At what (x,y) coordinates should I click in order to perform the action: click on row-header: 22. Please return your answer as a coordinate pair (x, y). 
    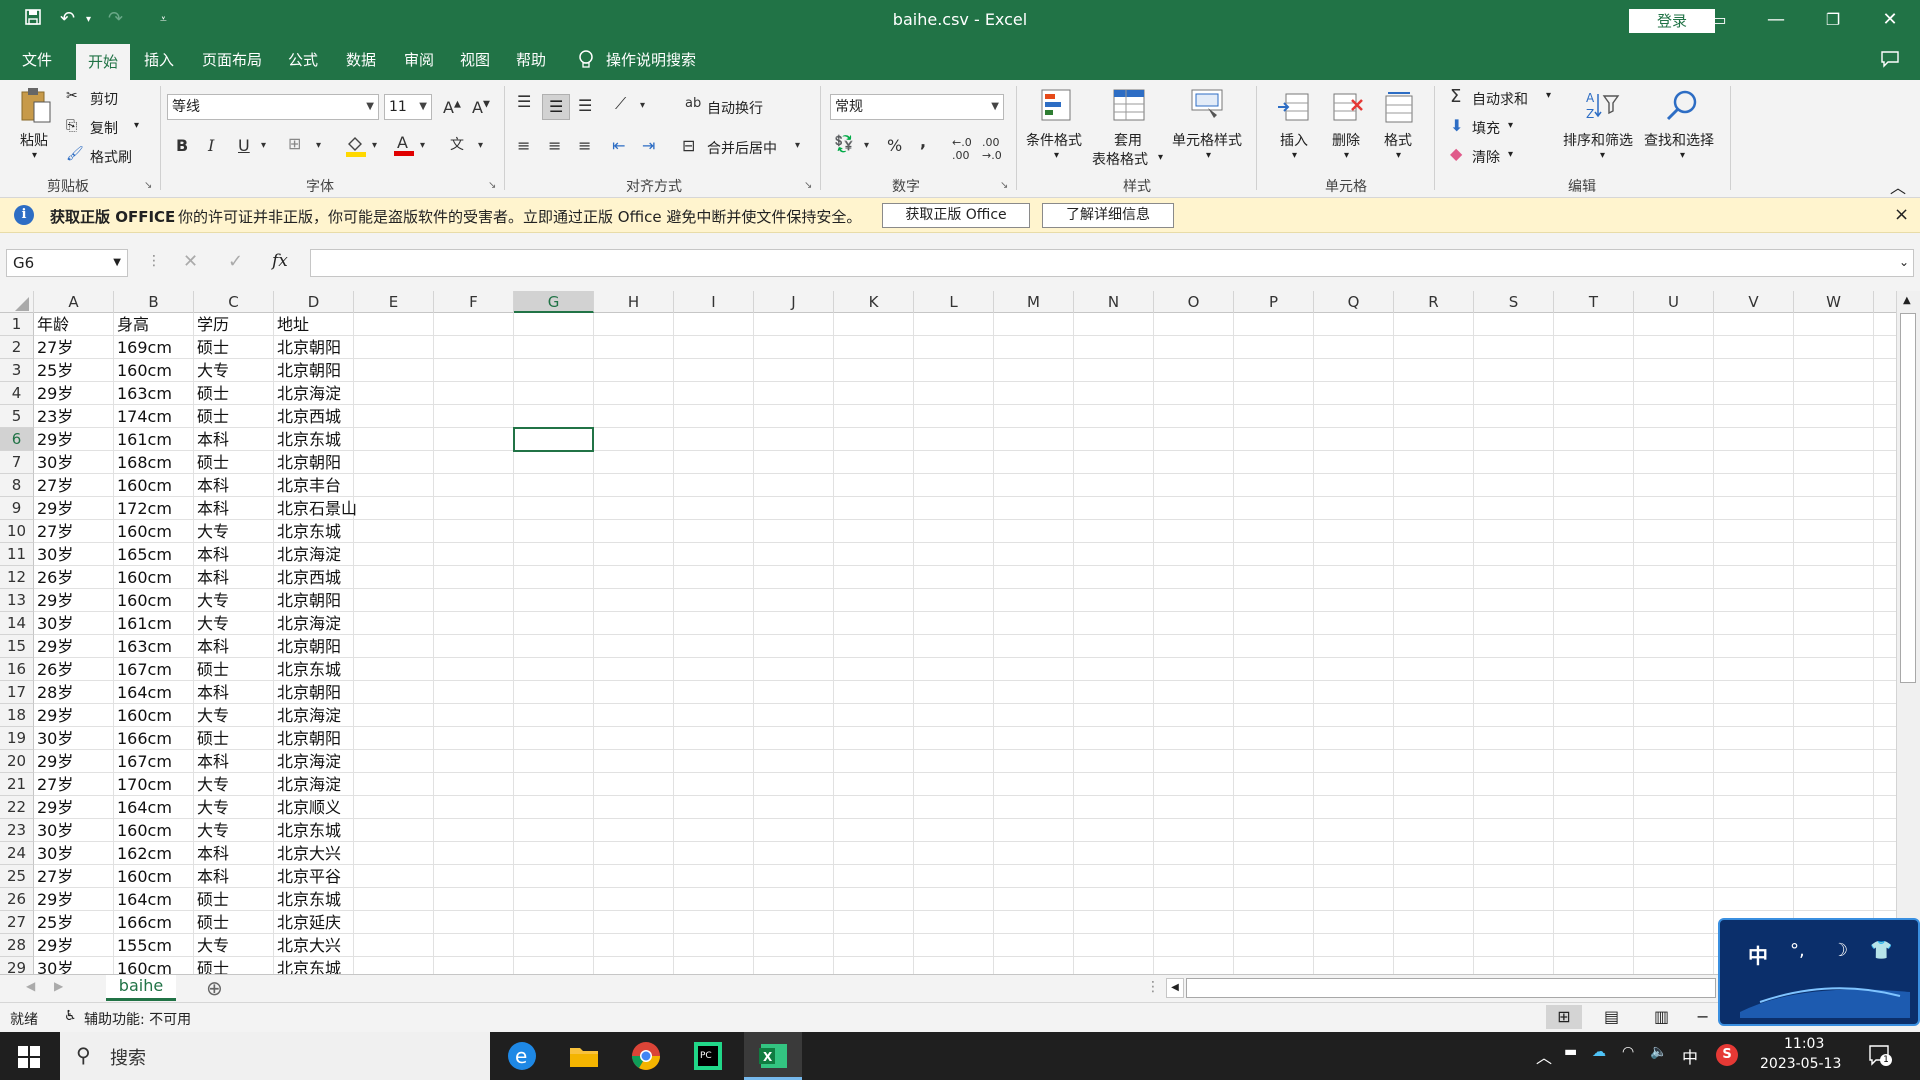
    Looking at the image, I should click on (17, 807).